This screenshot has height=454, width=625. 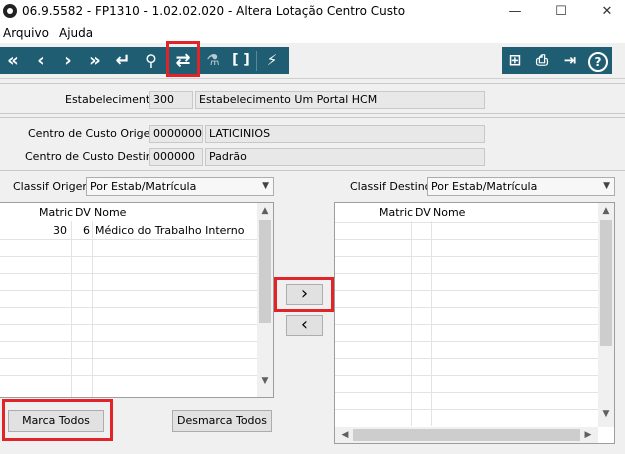 What do you see at coordinates (256, 61) in the screenshot?
I see `toolbar-separator` at bounding box center [256, 61].